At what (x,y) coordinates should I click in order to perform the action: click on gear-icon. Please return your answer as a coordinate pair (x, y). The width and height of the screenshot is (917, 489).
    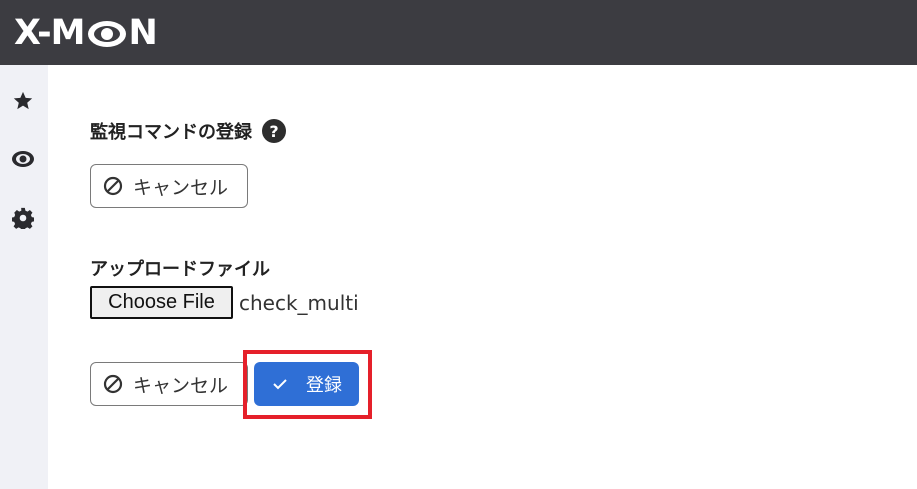
    Looking at the image, I should click on (23, 218).